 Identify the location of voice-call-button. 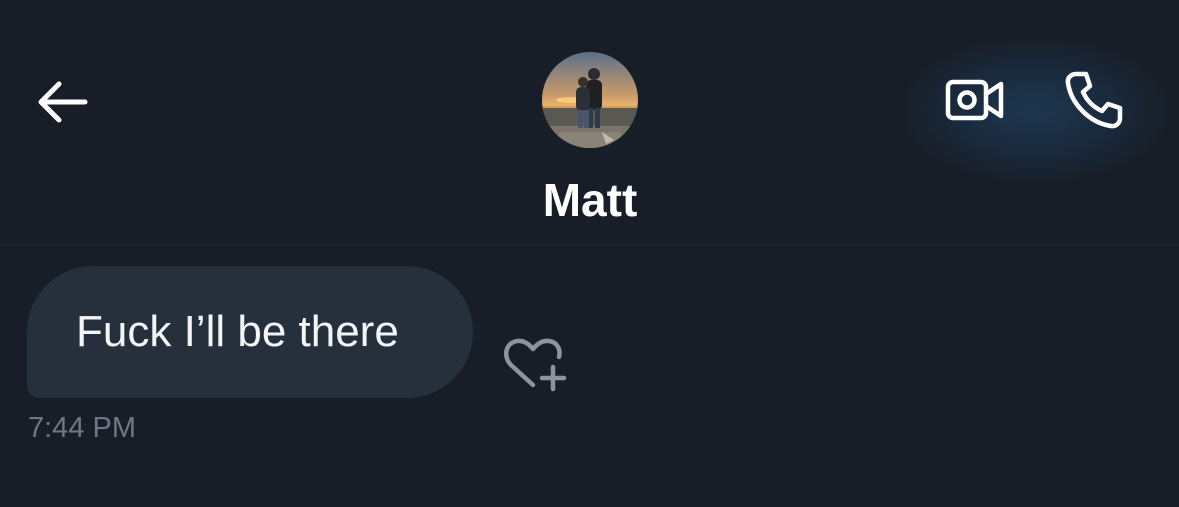
(1094, 100).